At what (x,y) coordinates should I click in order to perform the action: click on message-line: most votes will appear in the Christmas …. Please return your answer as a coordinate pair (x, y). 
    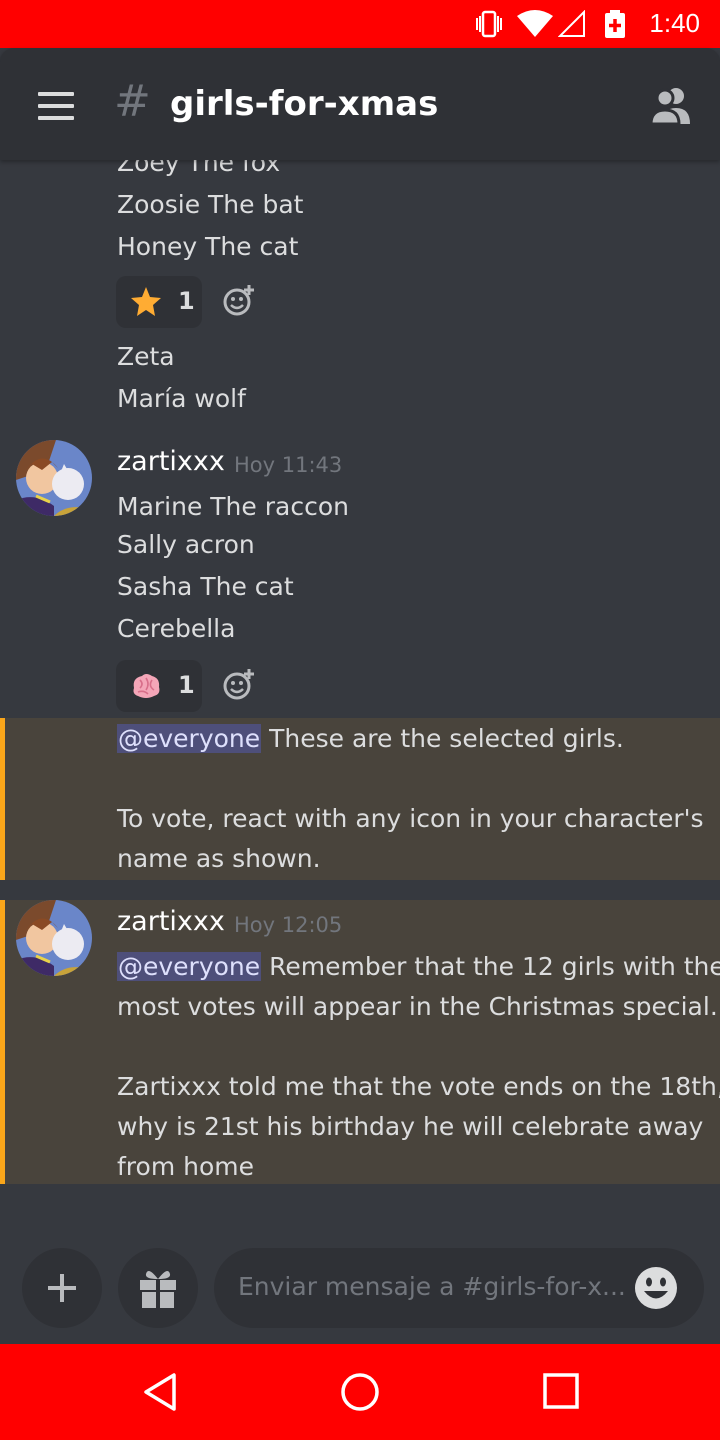
    Looking at the image, I should click on (417, 1006).